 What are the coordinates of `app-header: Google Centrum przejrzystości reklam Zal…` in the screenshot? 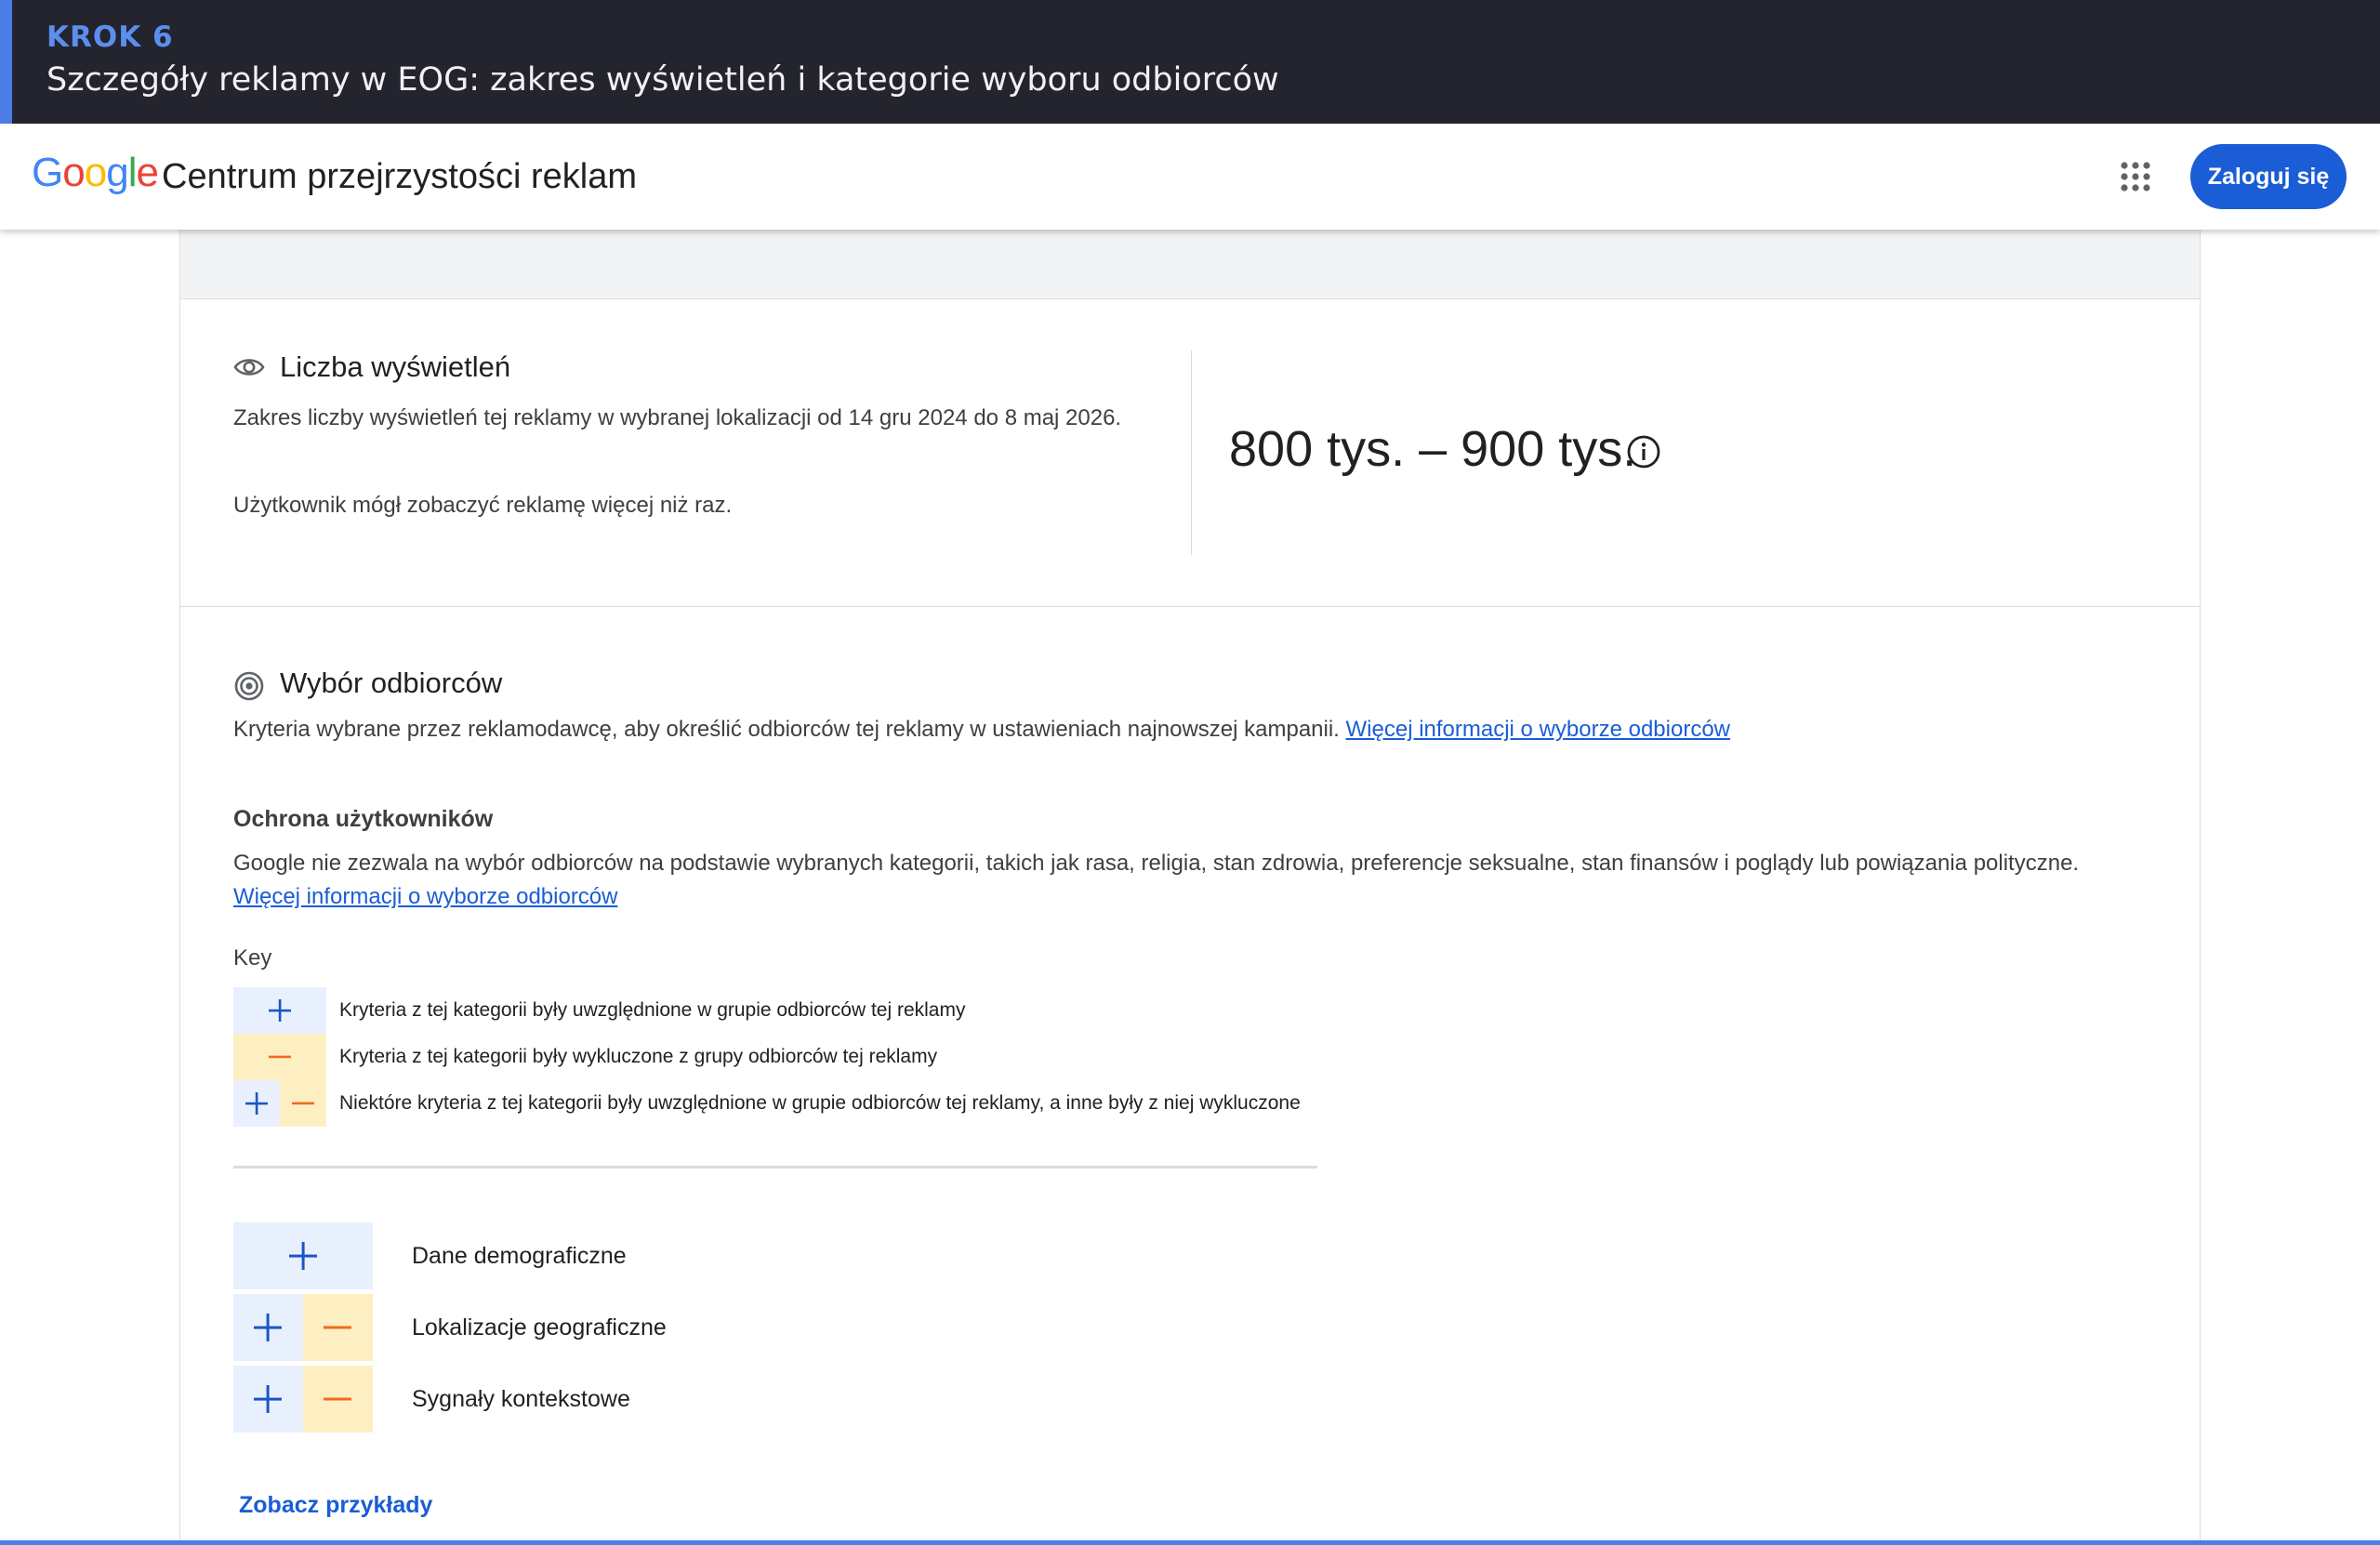 It's located at (1190, 177).